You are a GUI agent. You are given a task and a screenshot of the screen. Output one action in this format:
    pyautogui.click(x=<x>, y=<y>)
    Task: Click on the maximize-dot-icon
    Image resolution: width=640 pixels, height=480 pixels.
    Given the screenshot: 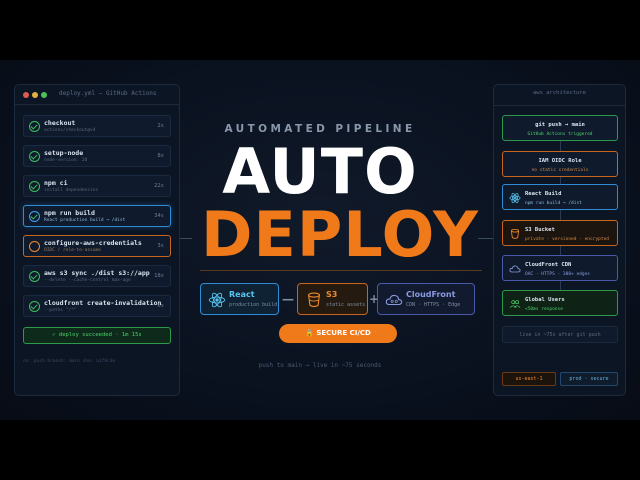 What is the action you would take?
    pyautogui.click(x=44, y=95)
    